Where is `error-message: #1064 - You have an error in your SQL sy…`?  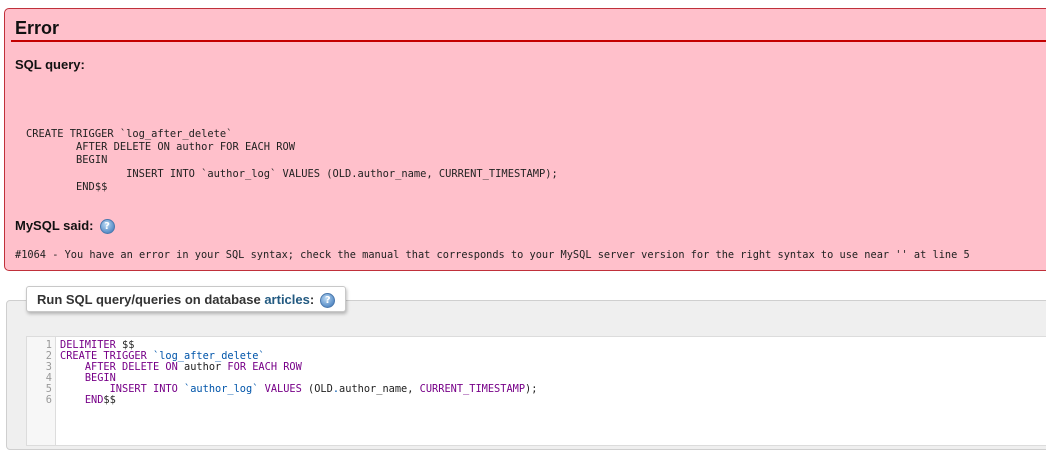 error-message: #1064 - You have an error in your SQL sy… is located at coordinates (492, 255).